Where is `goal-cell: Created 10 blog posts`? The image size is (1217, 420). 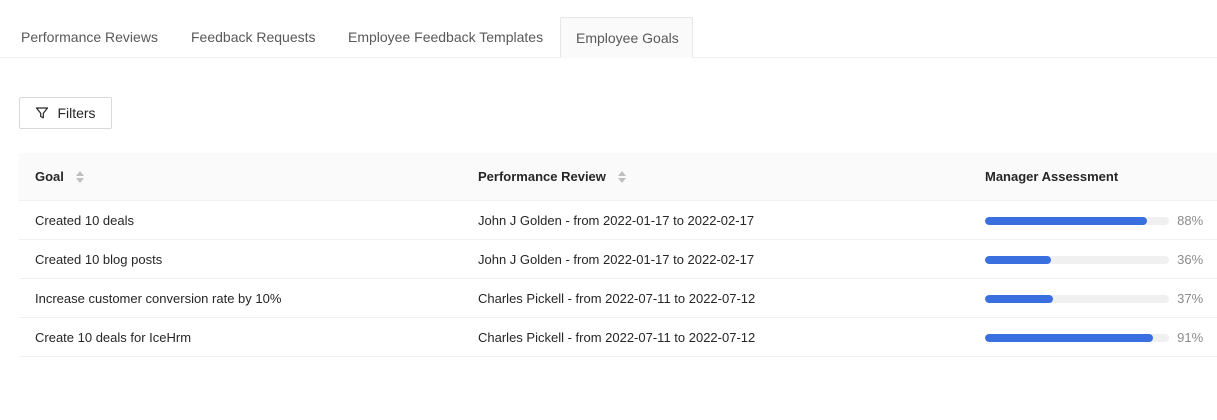 goal-cell: Created 10 blog posts is located at coordinates (99, 259).